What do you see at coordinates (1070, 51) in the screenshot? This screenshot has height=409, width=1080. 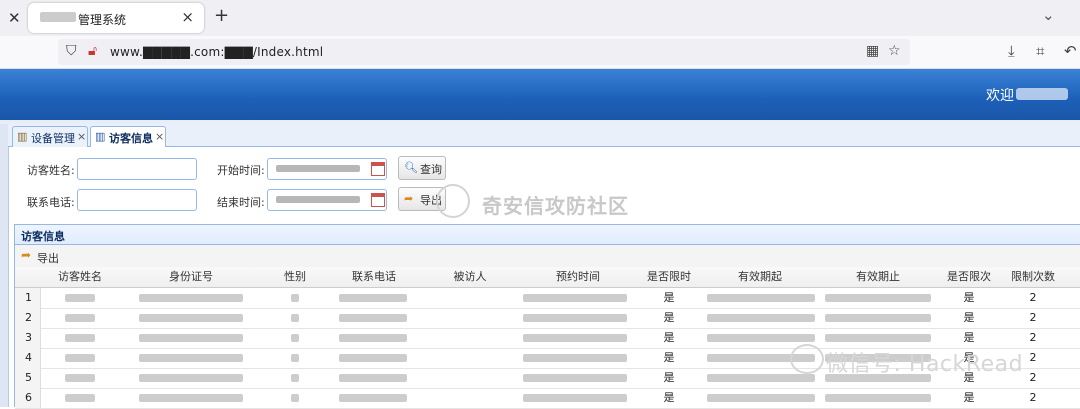 I see `back-arrow-icon: ↶` at bounding box center [1070, 51].